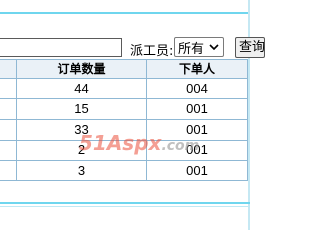  Describe the element at coordinates (61, 47) in the screenshot. I see `keyword-input` at that location.